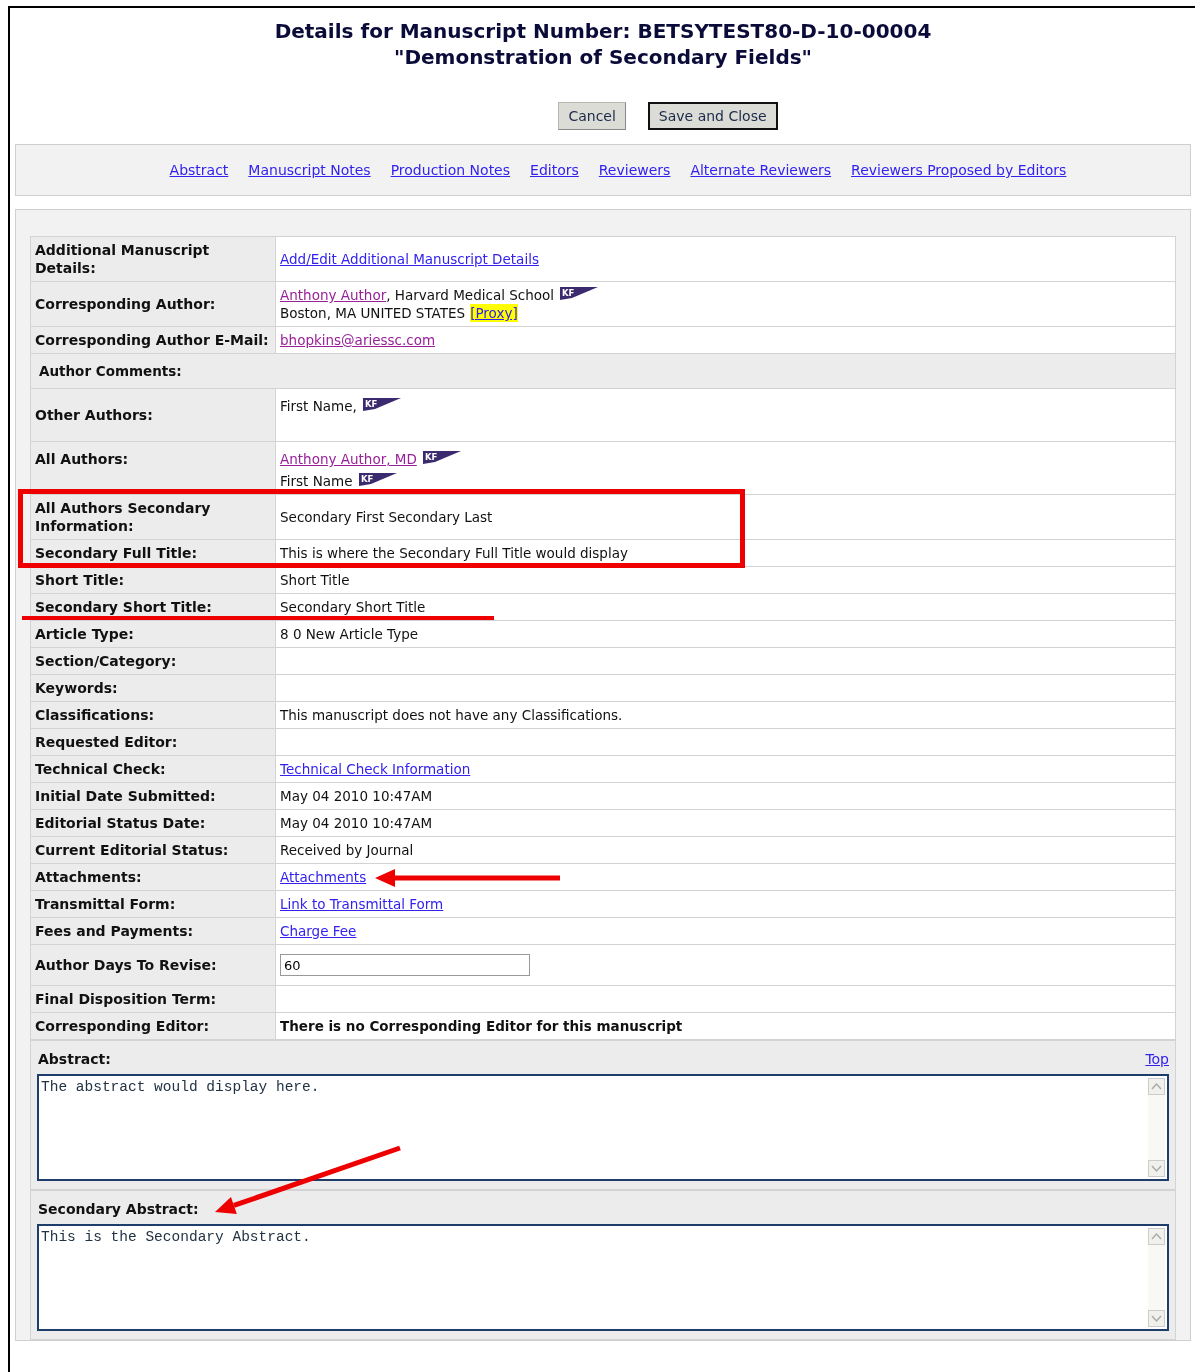  I want to click on field-label: Corresponding Editor:, so click(153, 1026).